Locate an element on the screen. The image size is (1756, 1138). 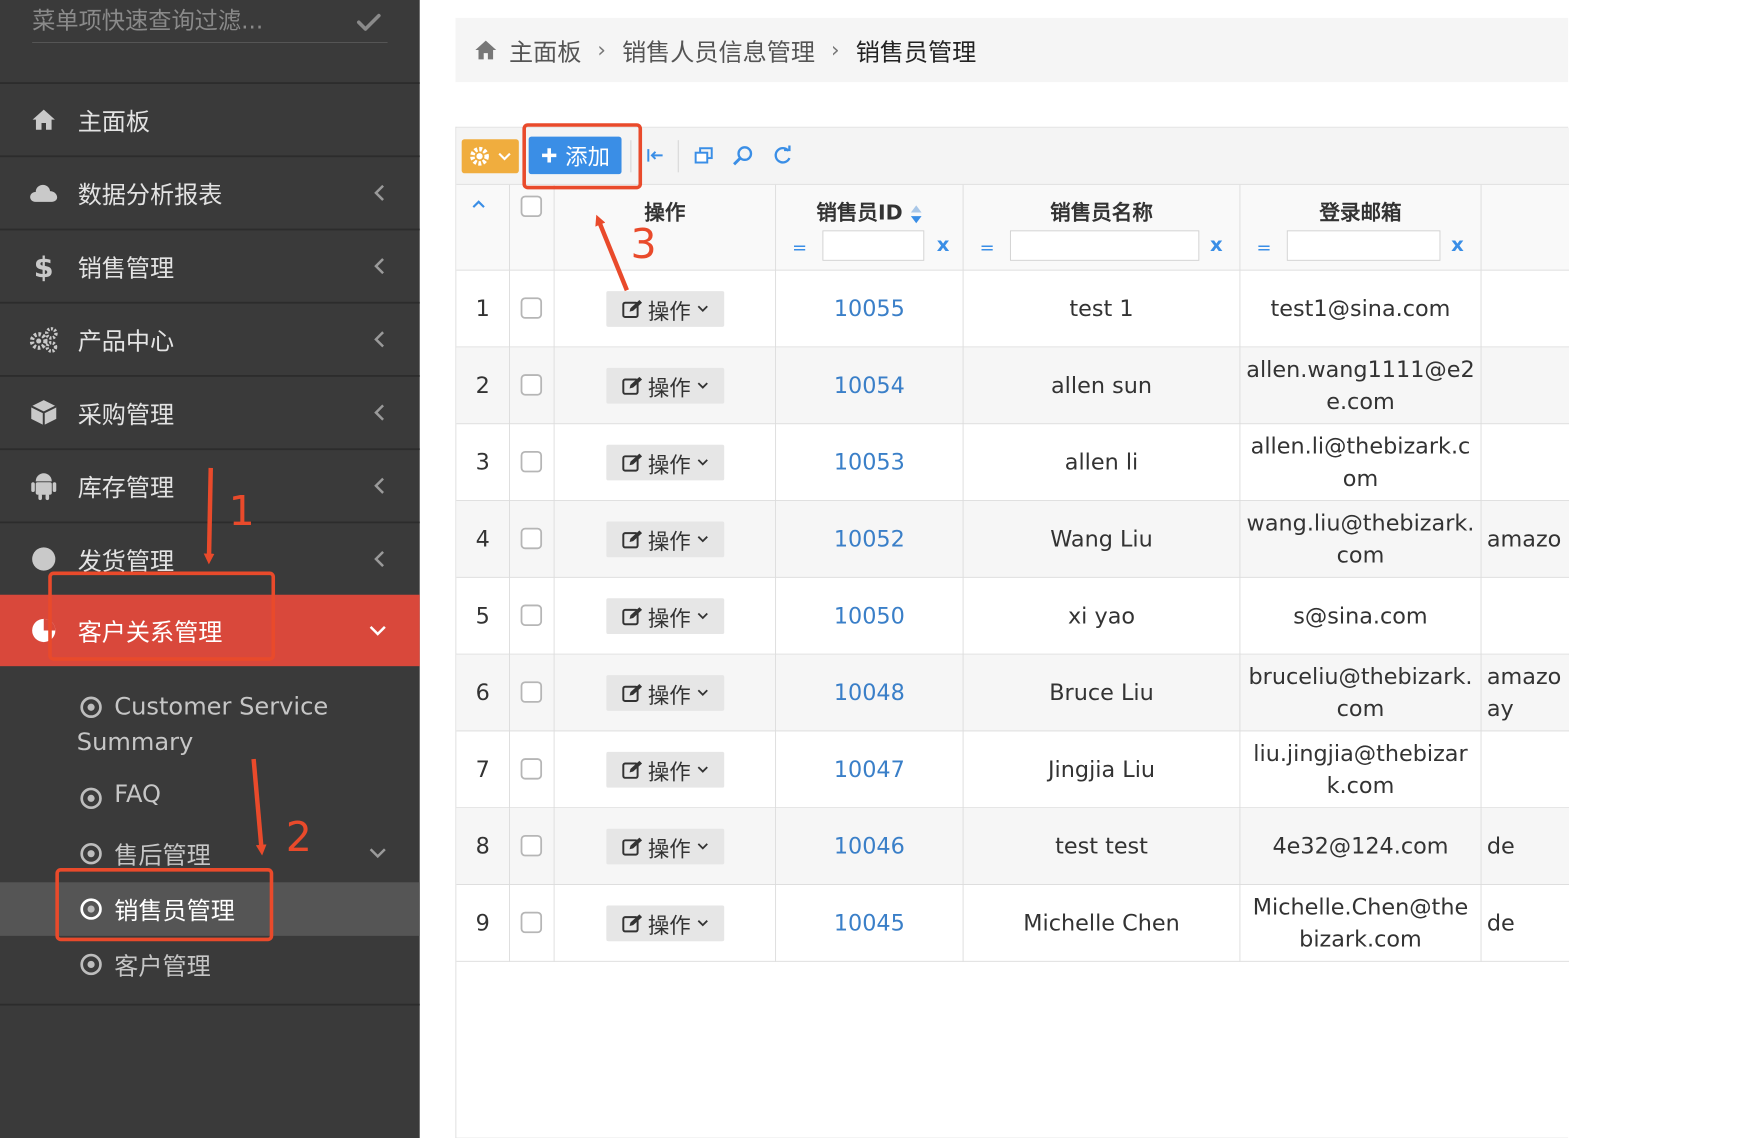
submenu-item-customer-service-summary: Customer Service Summary is located at coordinates (210, 729).